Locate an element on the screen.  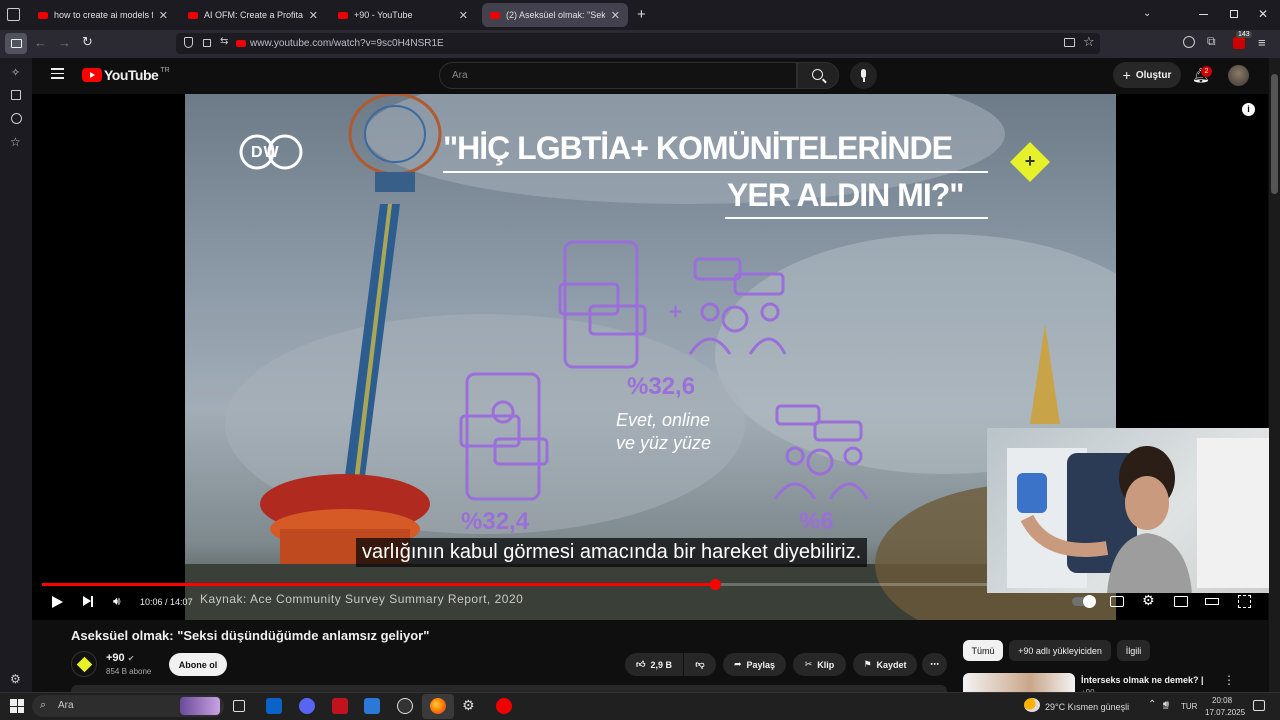
synced-tabs-icon is located at coordinates (16, 95).